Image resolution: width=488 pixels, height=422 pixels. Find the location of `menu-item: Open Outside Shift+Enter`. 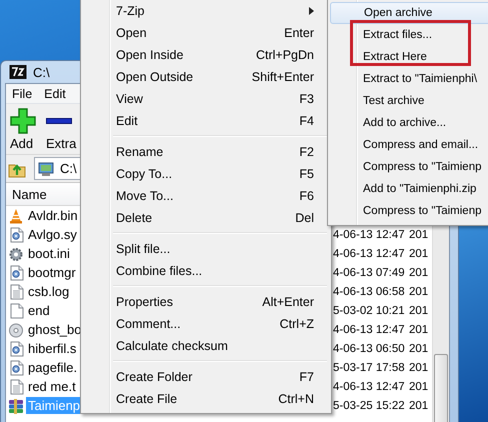

menu-item: Open Outside Shift+Enter is located at coordinates (206, 77).